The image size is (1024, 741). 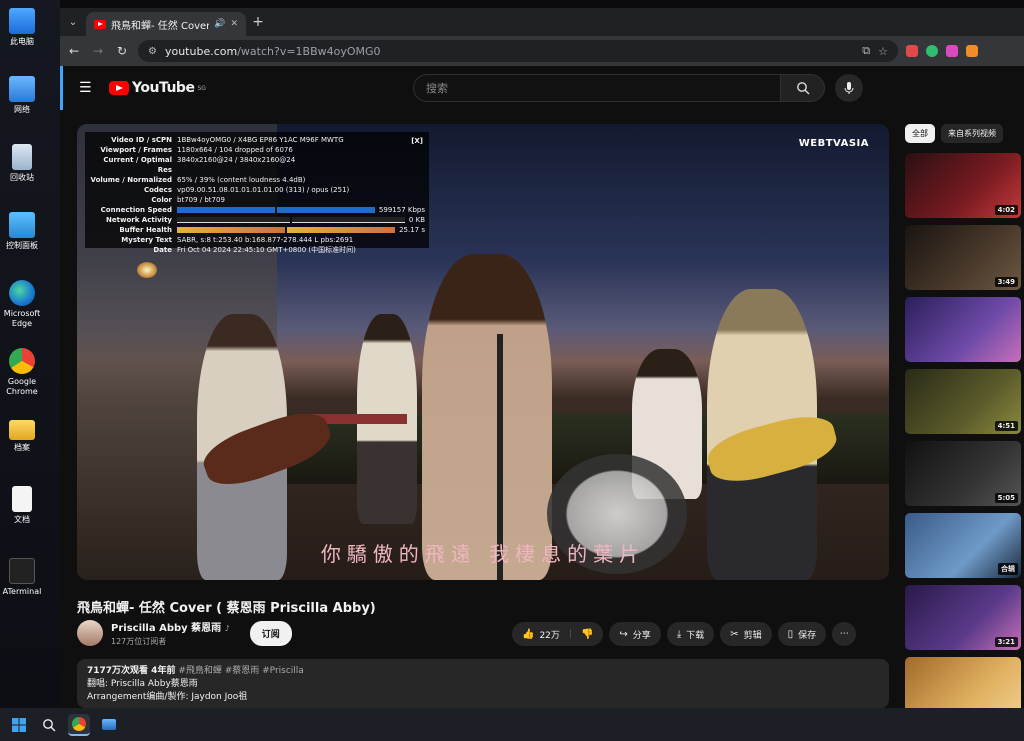 I want to click on back-icon: ←, so click(x=74, y=51).